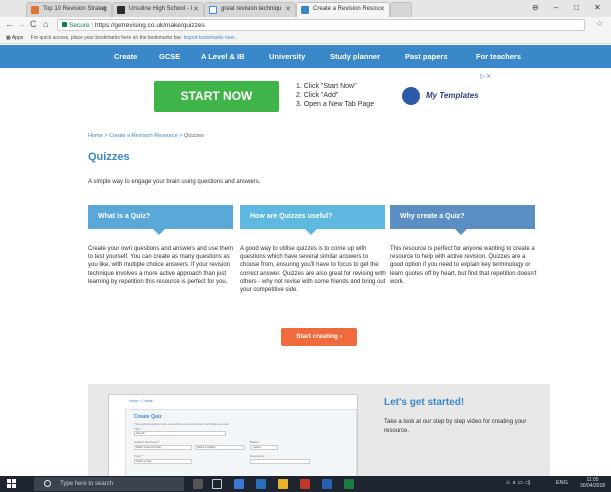 This screenshot has height=492, width=611. What do you see at coordinates (180, 433) in the screenshot?
I see `video-title-field: New ID` at bounding box center [180, 433].